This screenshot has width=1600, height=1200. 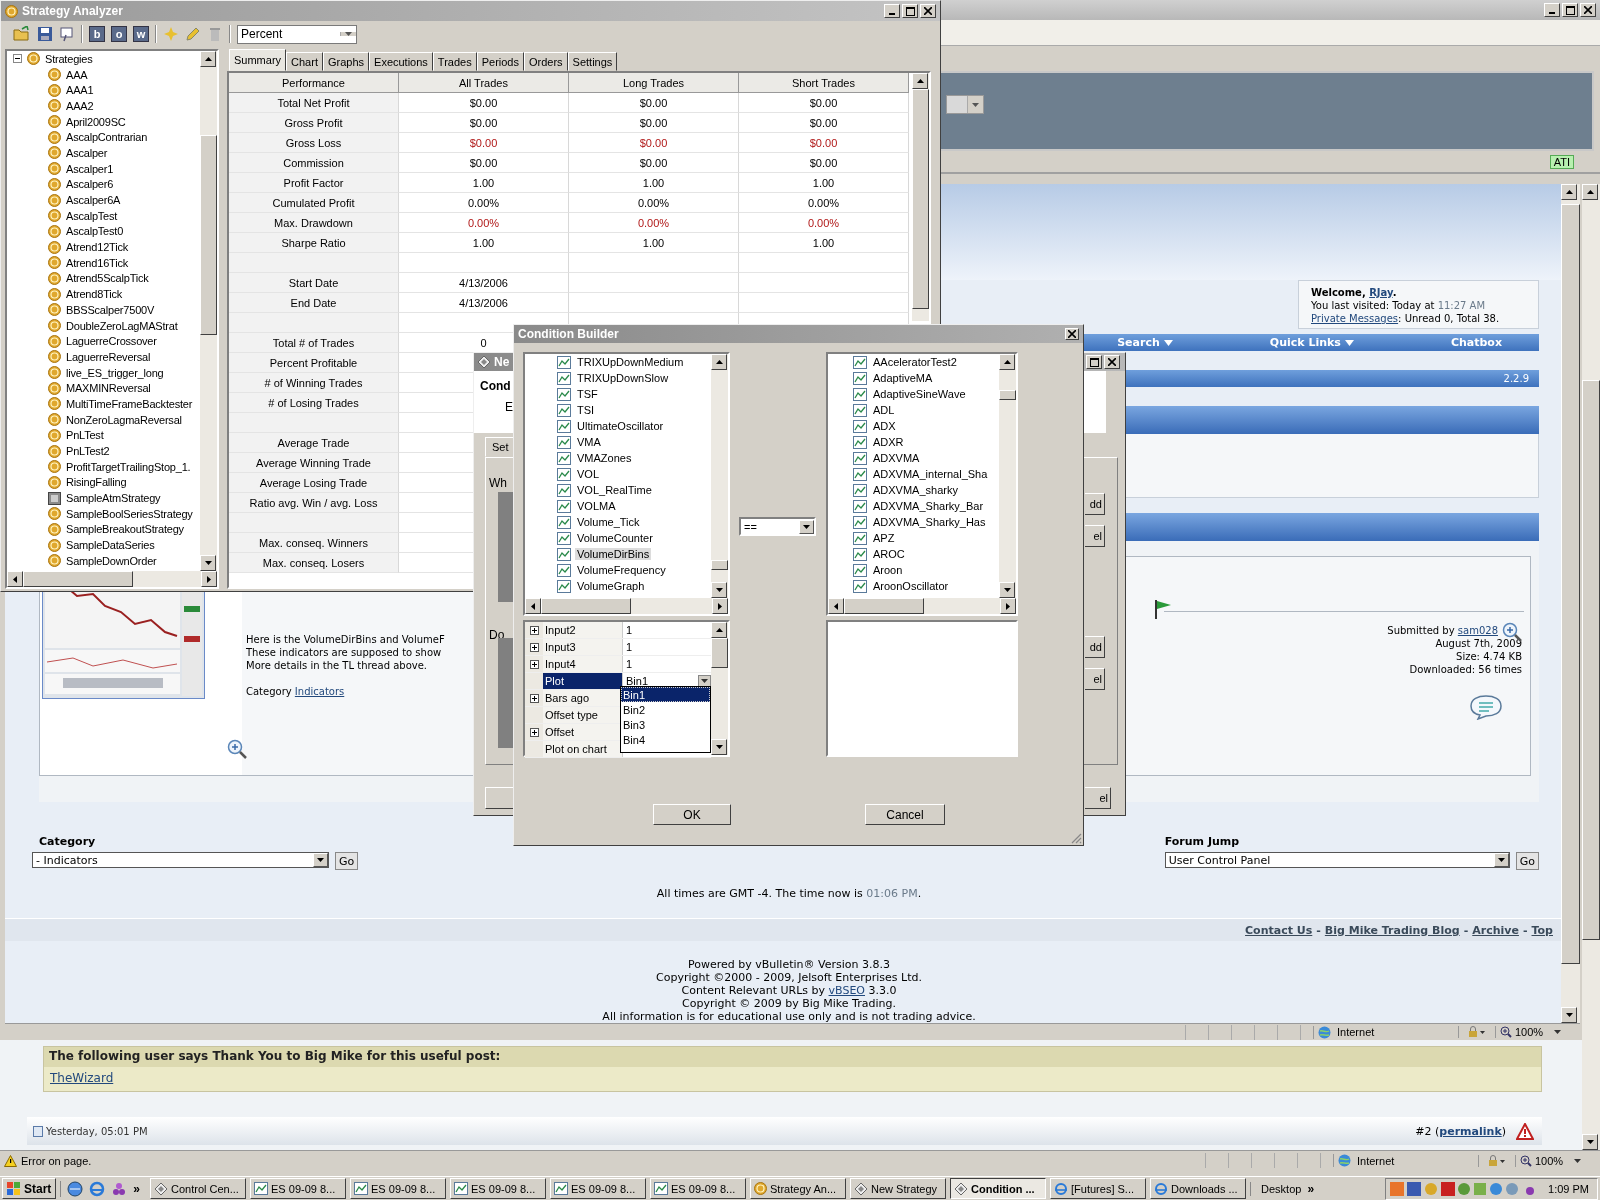 What do you see at coordinates (926, 394) in the screenshot?
I see `list-item: AdaptiveSineWave` at bounding box center [926, 394].